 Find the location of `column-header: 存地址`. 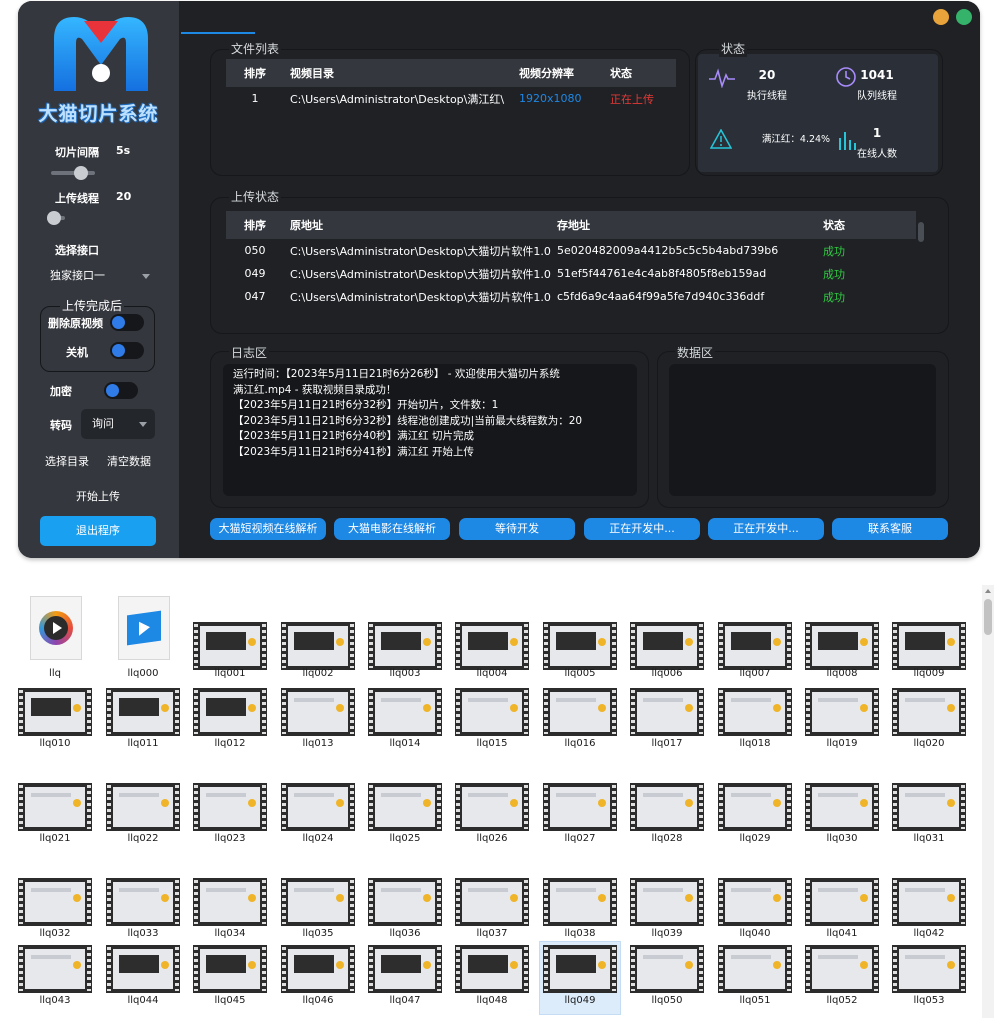

column-header: 存地址 is located at coordinates (684, 225).